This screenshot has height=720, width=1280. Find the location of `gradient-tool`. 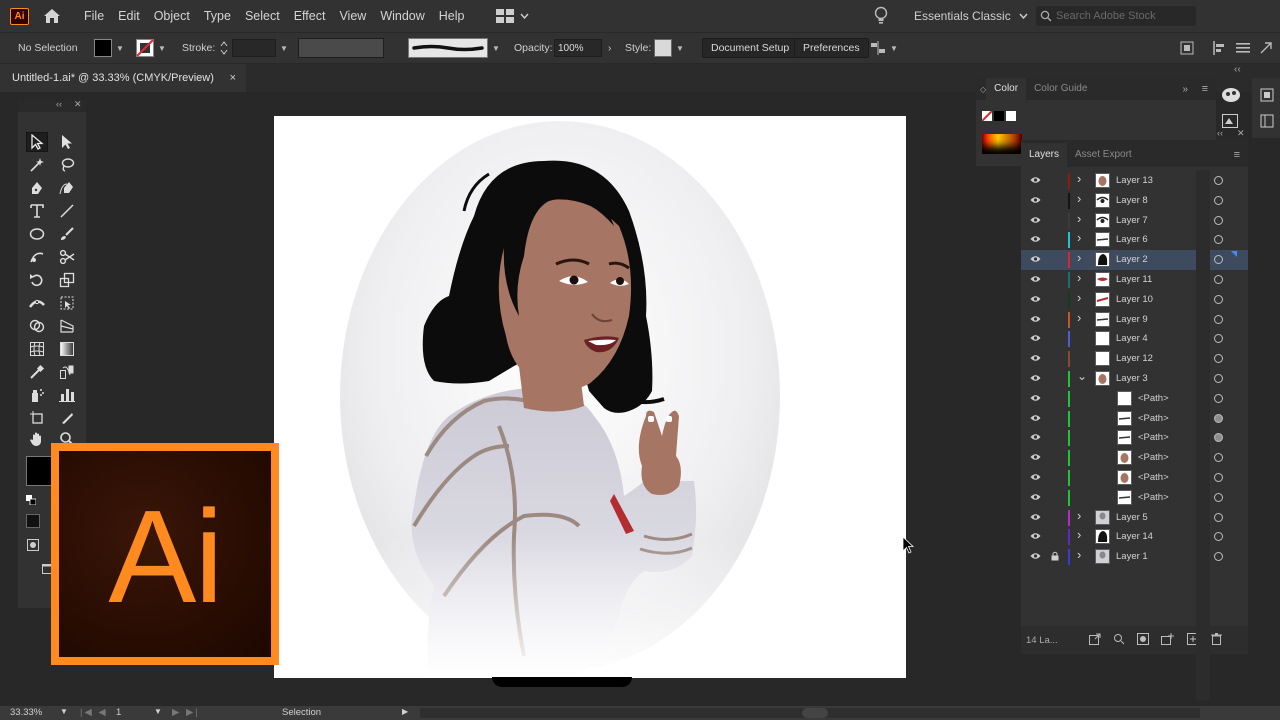

gradient-tool is located at coordinates (67, 349).